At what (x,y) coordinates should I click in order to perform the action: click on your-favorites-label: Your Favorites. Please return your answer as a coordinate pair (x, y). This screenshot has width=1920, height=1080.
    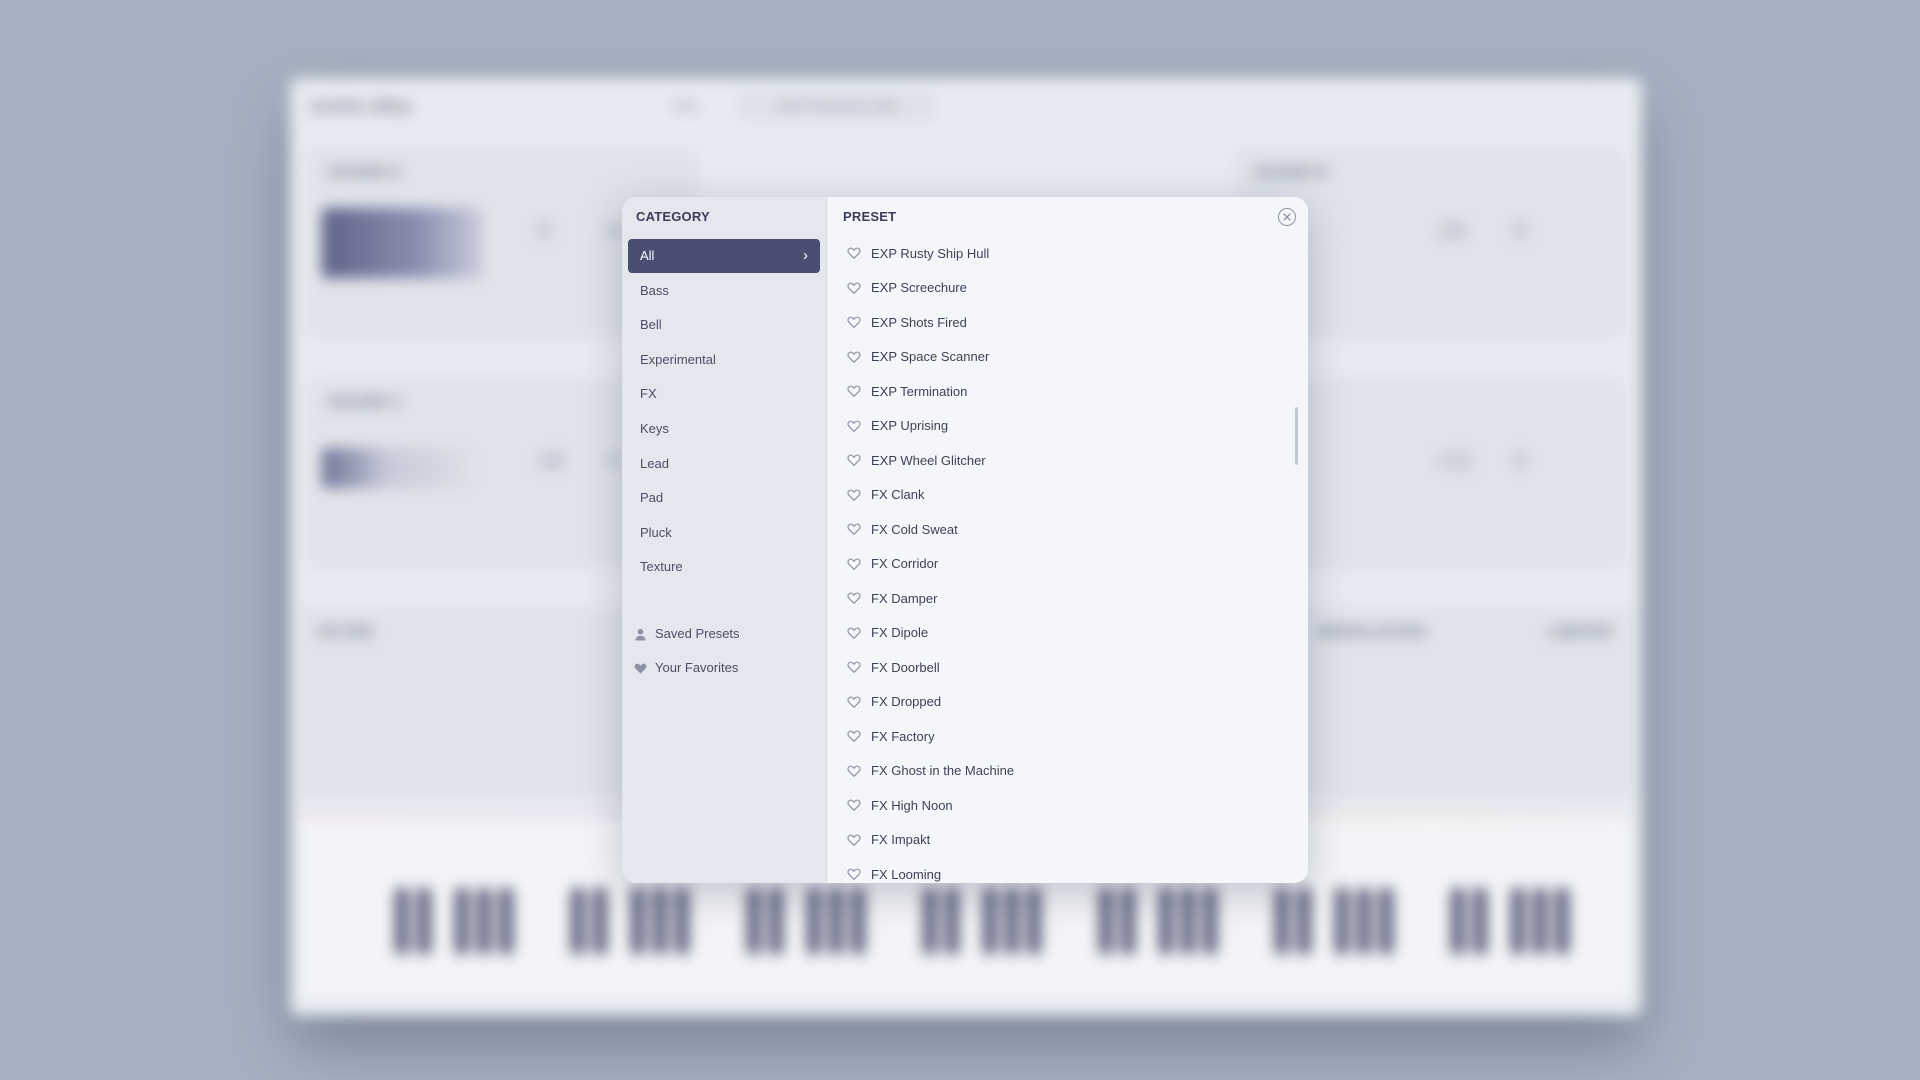
    Looking at the image, I should click on (697, 667).